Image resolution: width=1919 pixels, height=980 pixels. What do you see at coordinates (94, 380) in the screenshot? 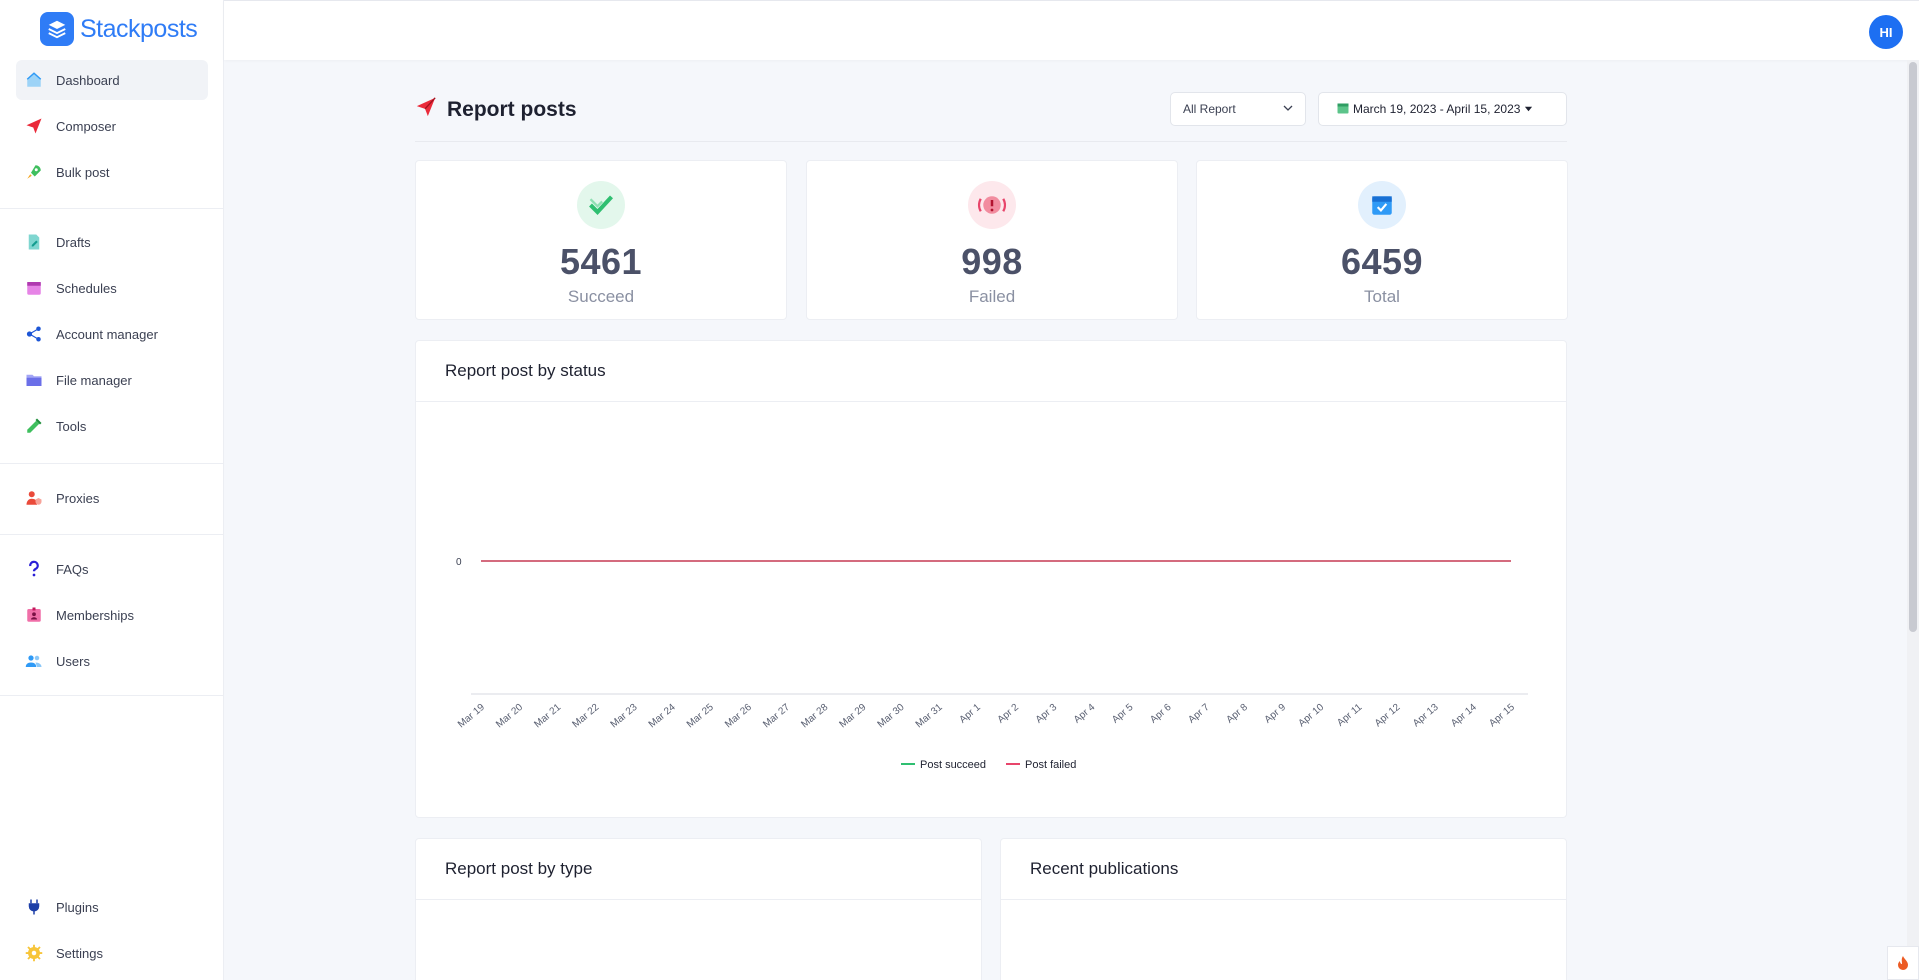
I see `sidebar-item-label: File manager` at bounding box center [94, 380].